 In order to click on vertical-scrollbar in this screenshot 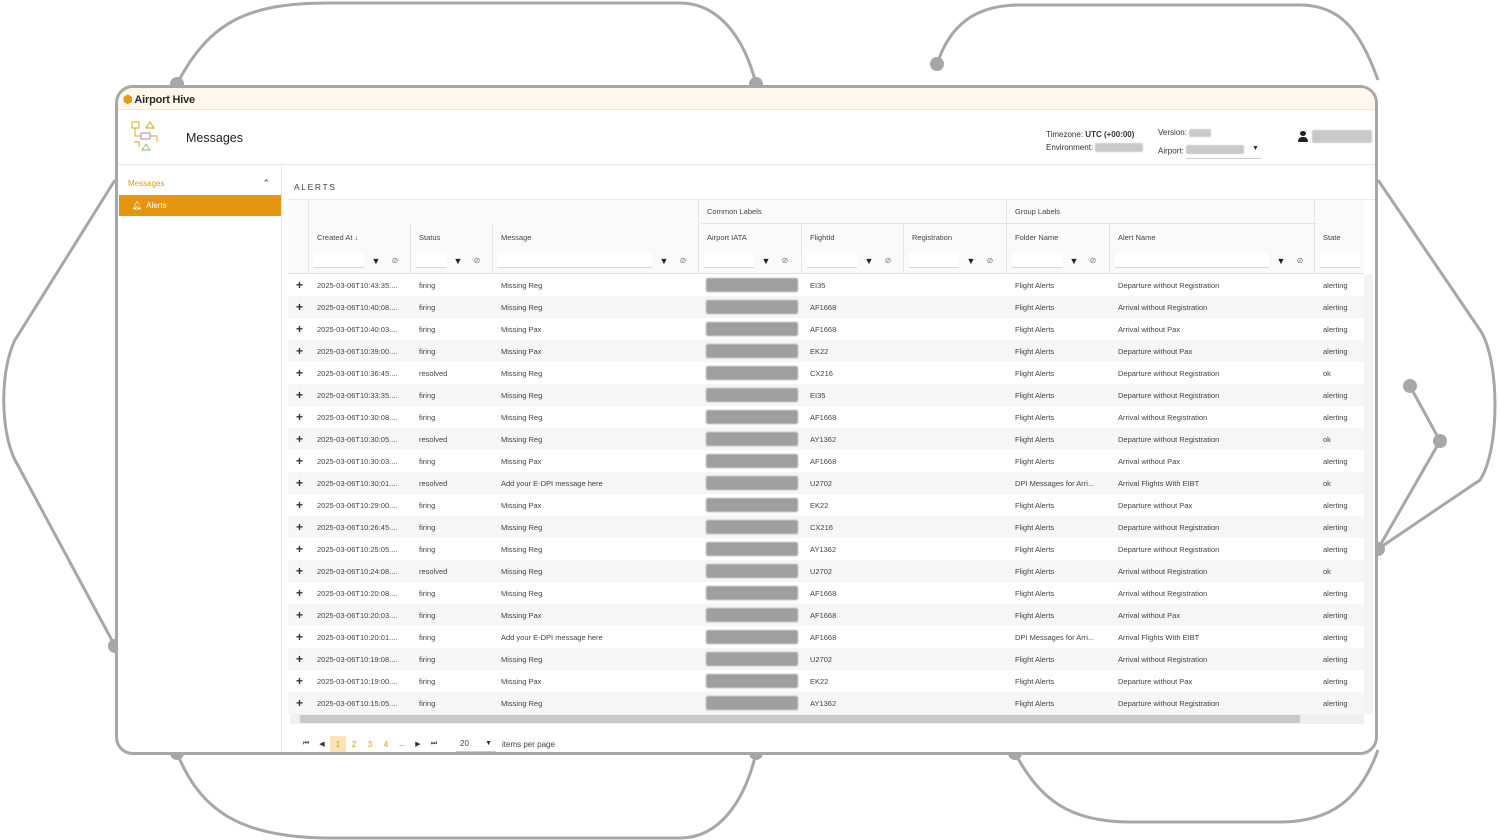, I will do `click(1368, 494)`.